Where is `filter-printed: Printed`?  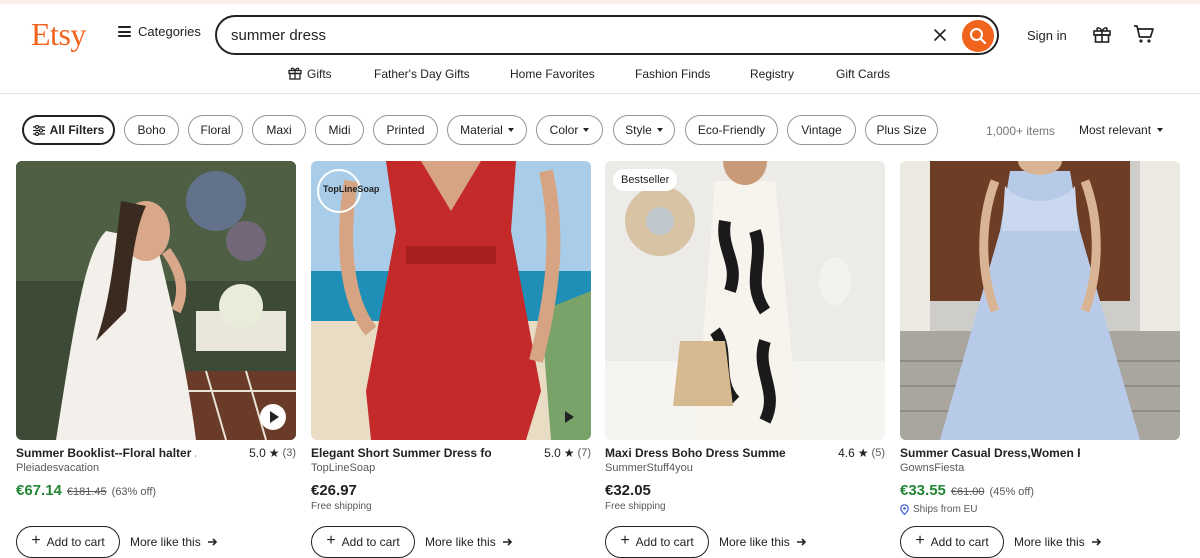 filter-printed: Printed is located at coordinates (405, 130).